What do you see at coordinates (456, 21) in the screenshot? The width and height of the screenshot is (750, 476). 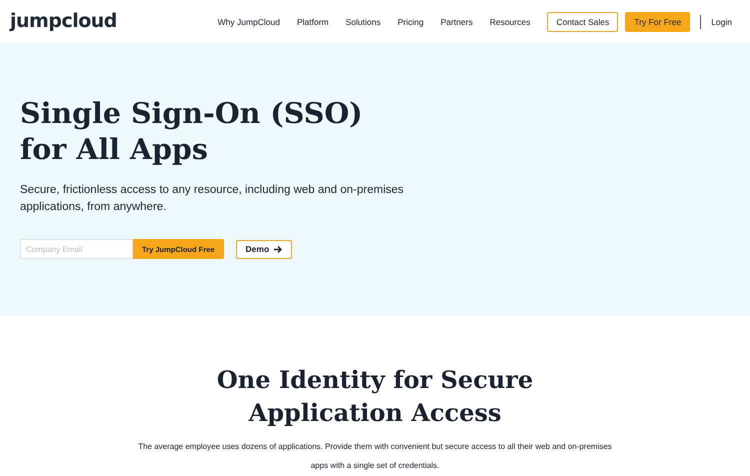 I see `nav-link: Partners` at bounding box center [456, 21].